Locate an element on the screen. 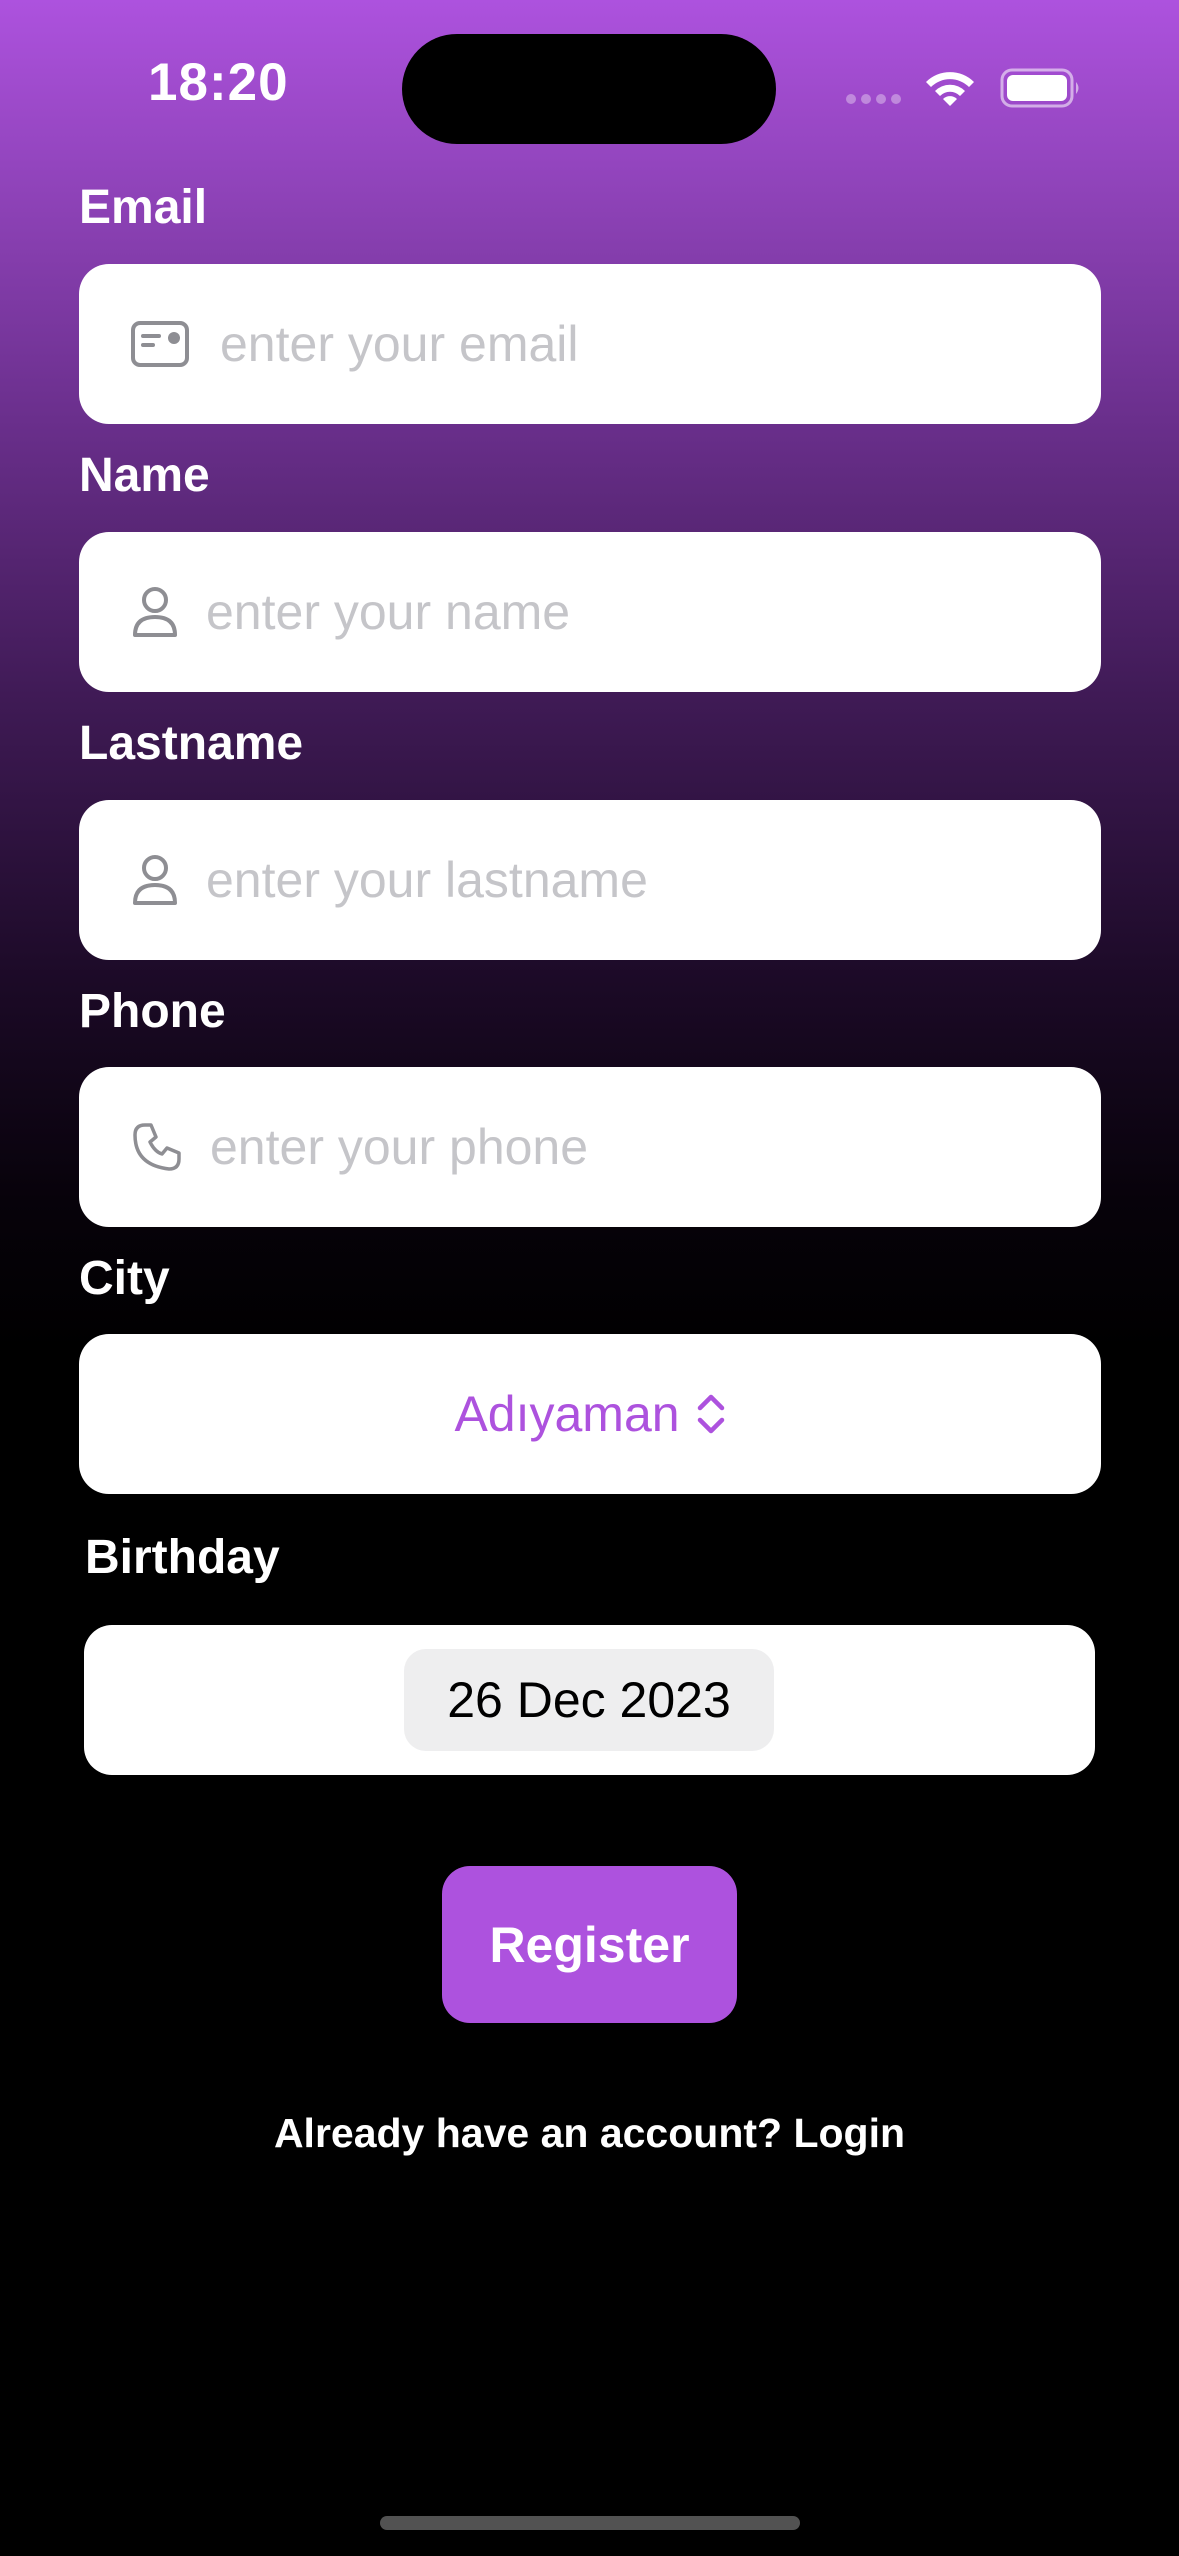 The image size is (1179, 2556). email-label: Email is located at coordinates (143, 207).